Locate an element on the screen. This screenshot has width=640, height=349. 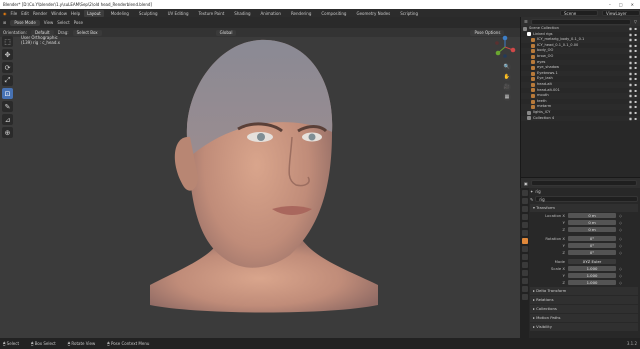
menu-help: Help is located at coordinates (75, 13).